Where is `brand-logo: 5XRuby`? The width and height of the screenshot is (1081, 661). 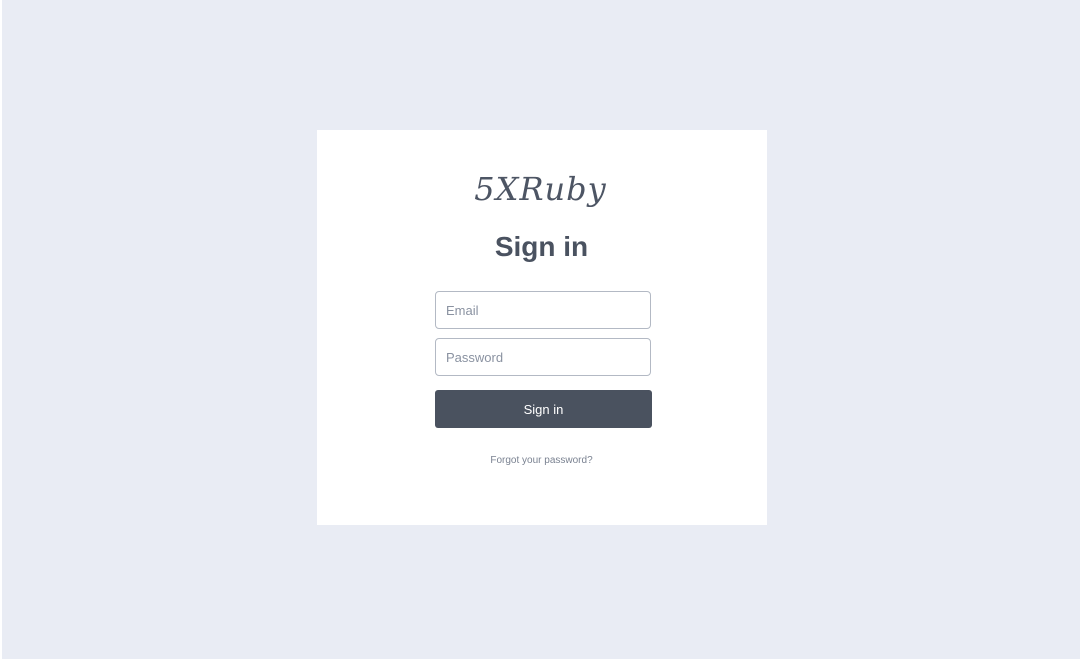
brand-logo: 5XRuby is located at coordinates (540, 189).